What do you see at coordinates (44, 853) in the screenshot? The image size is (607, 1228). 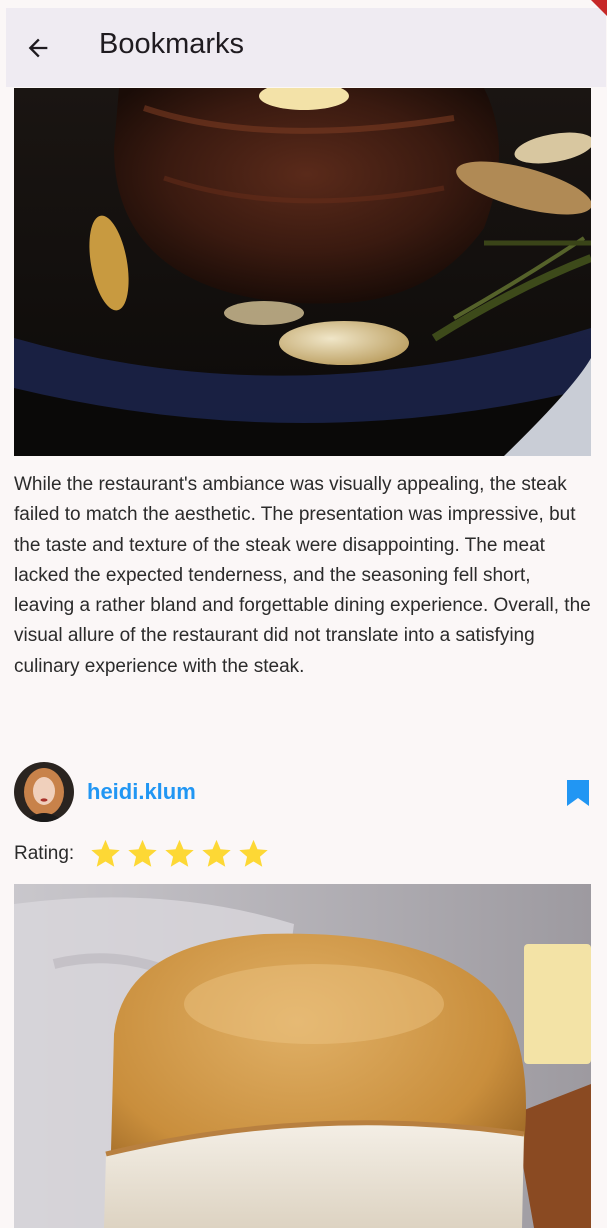 I see `rating-label: Rating:` at bounding box center [44, 853].